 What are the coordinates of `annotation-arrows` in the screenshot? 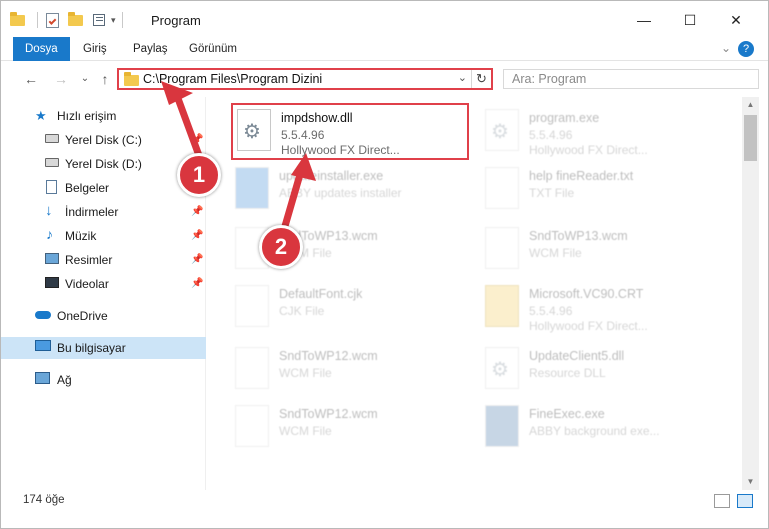 It's located at (238, 159).